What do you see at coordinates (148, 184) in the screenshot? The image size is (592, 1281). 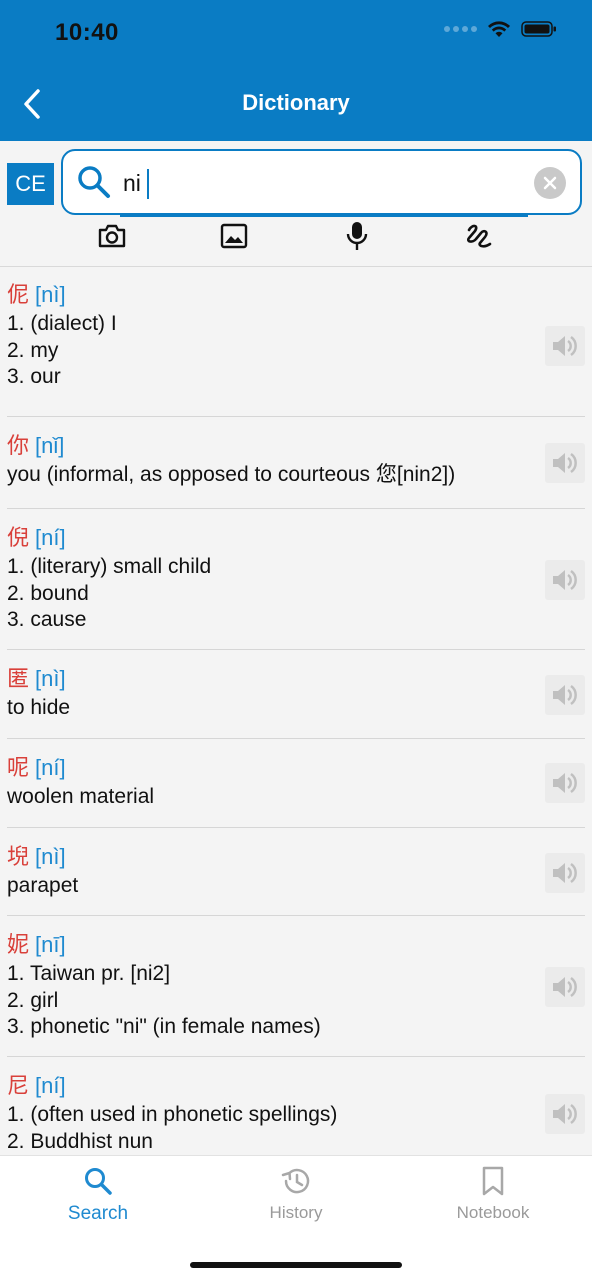 I see `text-caret` at bounding box center [148, 184].